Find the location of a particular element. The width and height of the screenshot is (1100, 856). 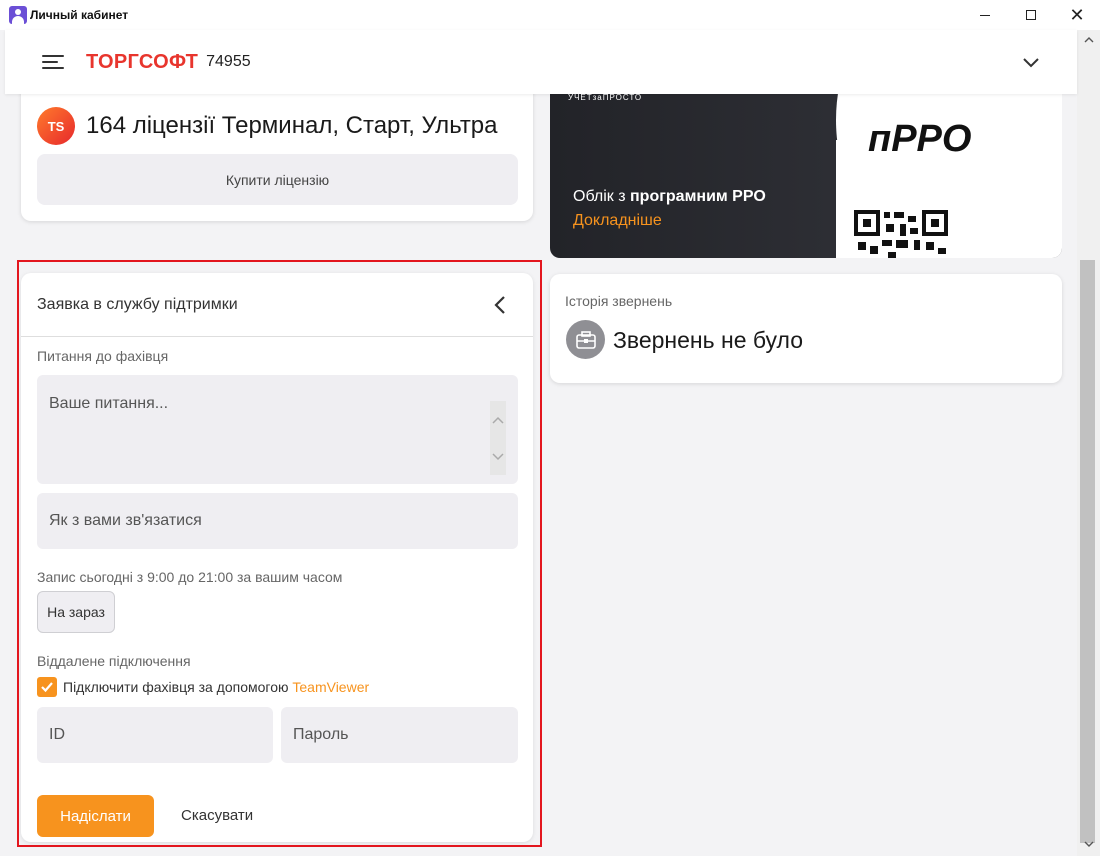

minimize-button is located at coordinates (985, 15).